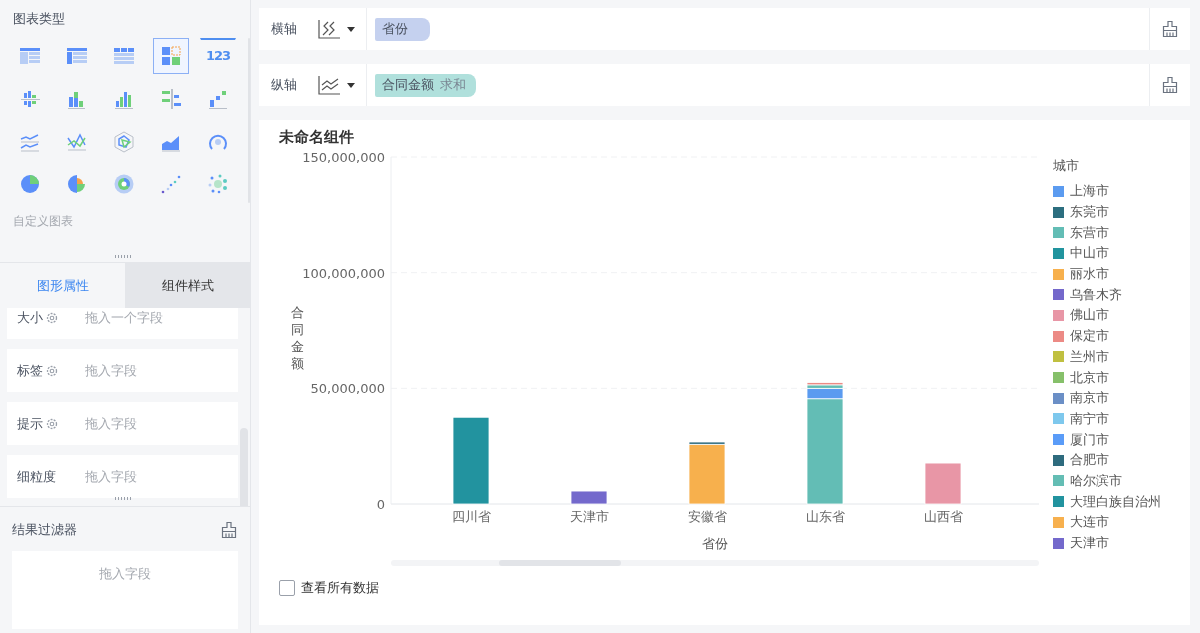 Image resolution: width=1200 pixels, height=633 pixels. Describe the element at coordinates (343, 157) in the screenshot. I see `axis-tick-label: 150,000,000` at that location.